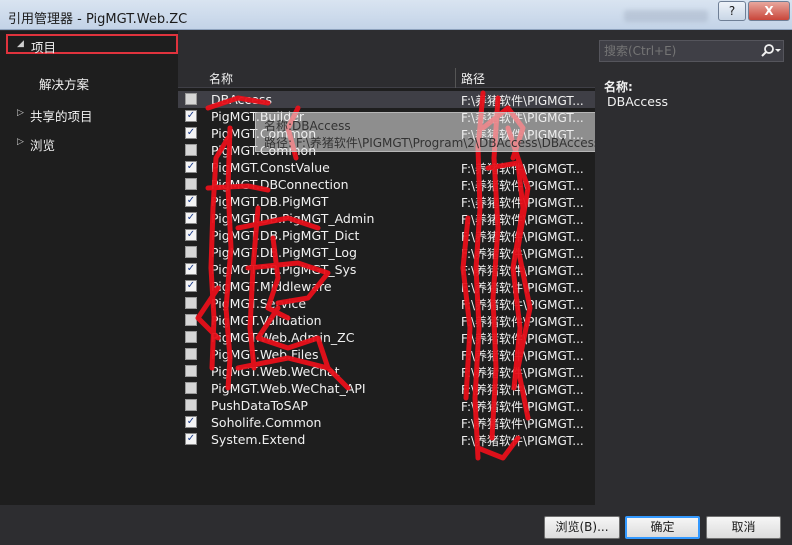 This screenshot has height=545, width=792. What do you see at coordinates (98, 19) in the screenshot?
I see `window-title: 引用管理器 - PigMGT.Web.ZC` at bounding box center [98, 19].